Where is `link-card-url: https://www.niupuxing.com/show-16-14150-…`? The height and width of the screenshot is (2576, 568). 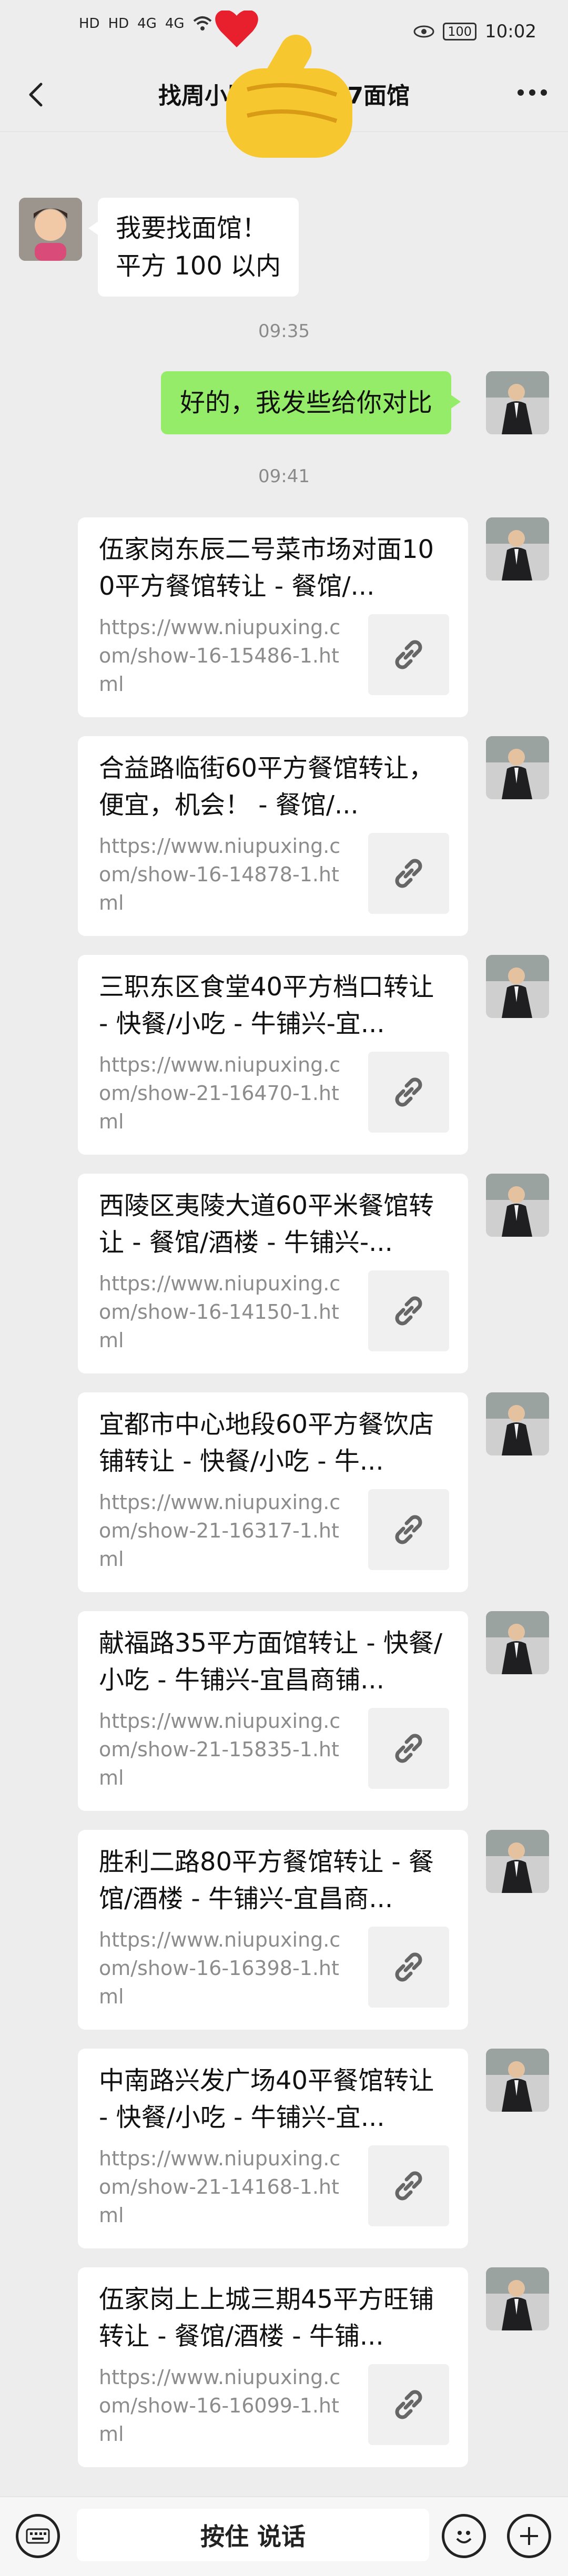 link-card-url: https://www.niupuxing.com/show-16-14150-… is located at coordinates (220, 1312).